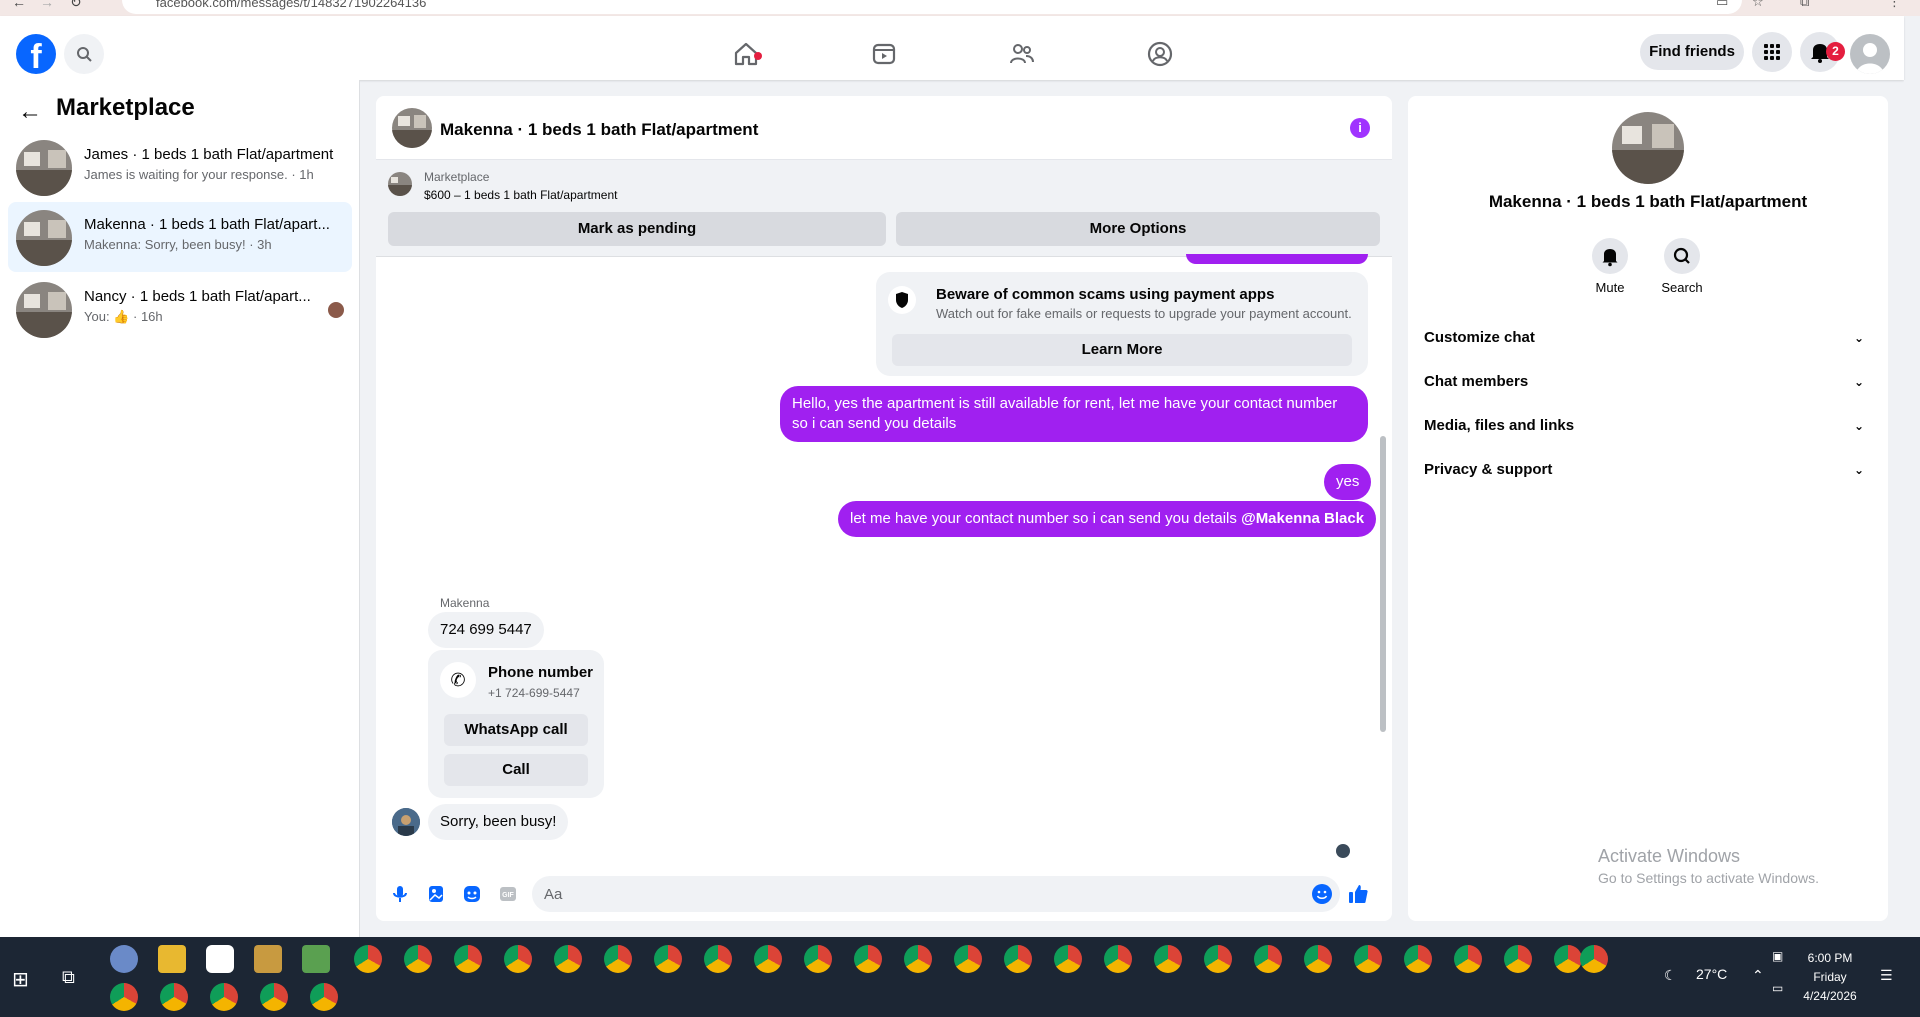  I want to click on find-friends-button: Find friends, so click(1692, 52).